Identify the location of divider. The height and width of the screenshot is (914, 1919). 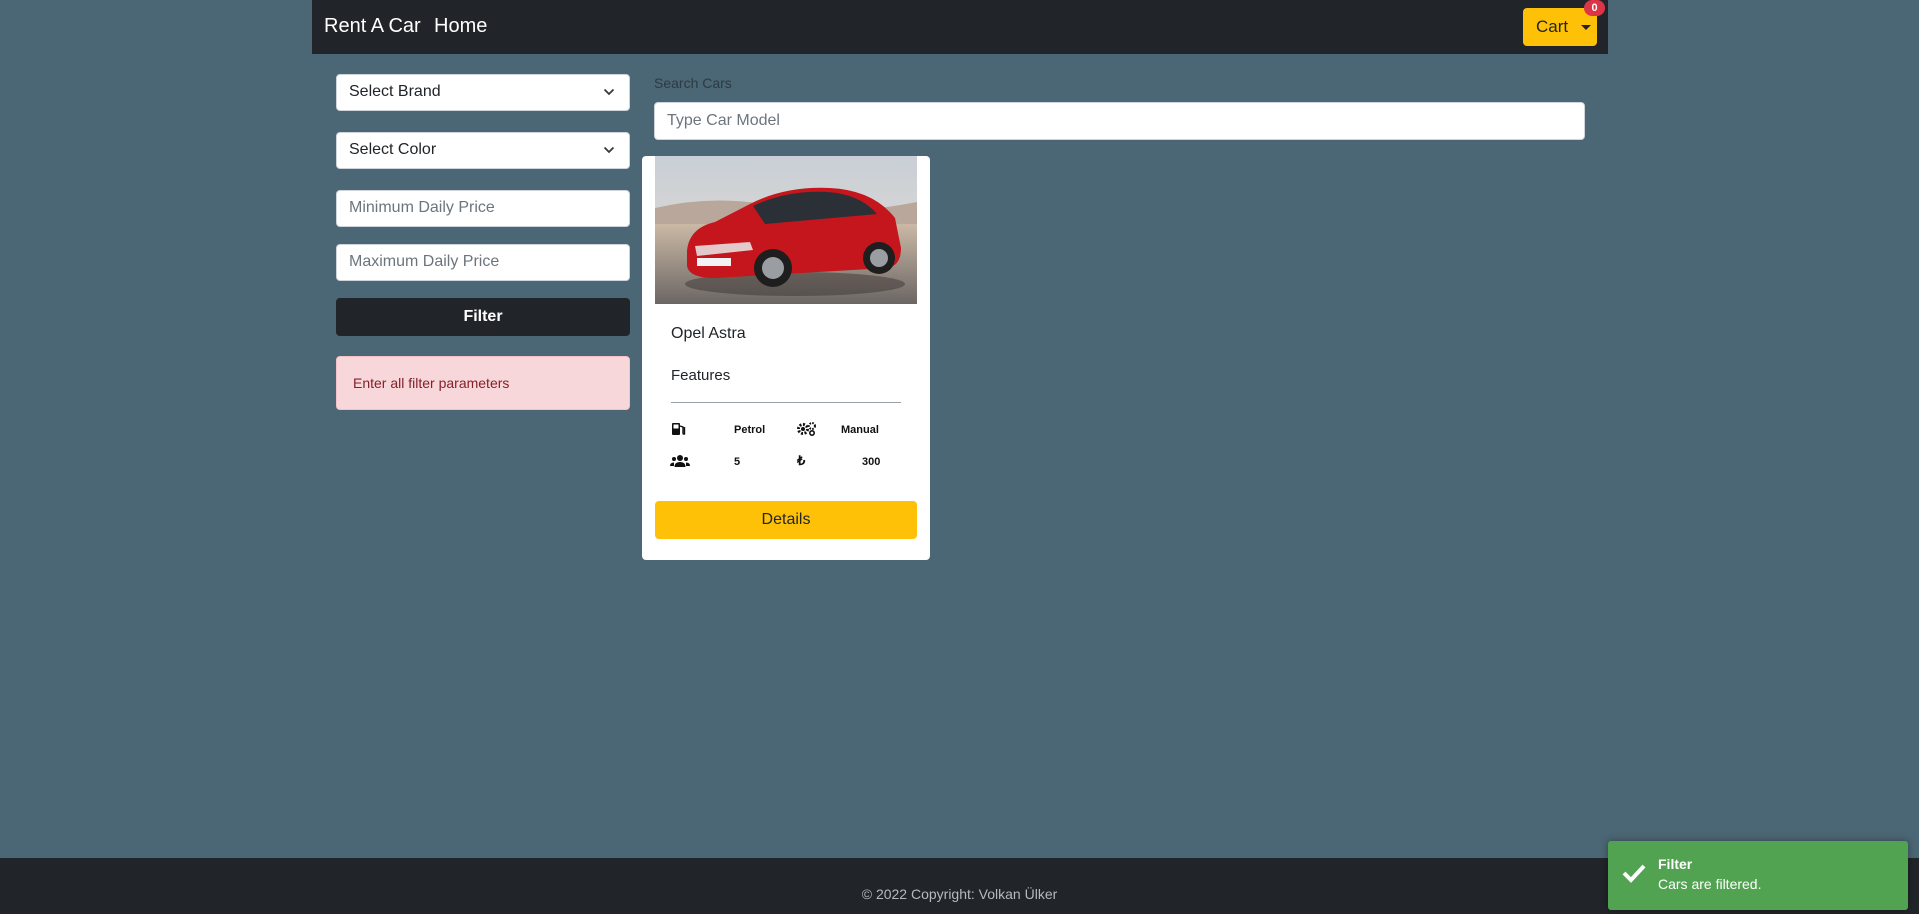
(786, 402).